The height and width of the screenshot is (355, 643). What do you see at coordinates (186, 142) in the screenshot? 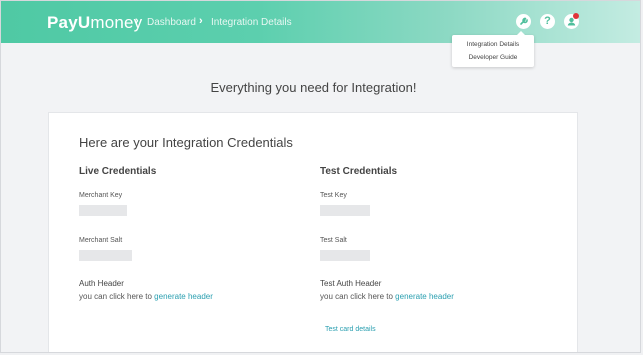
I see `card-title: Here are your Integration Credentials` at bounding box center [186, 142].